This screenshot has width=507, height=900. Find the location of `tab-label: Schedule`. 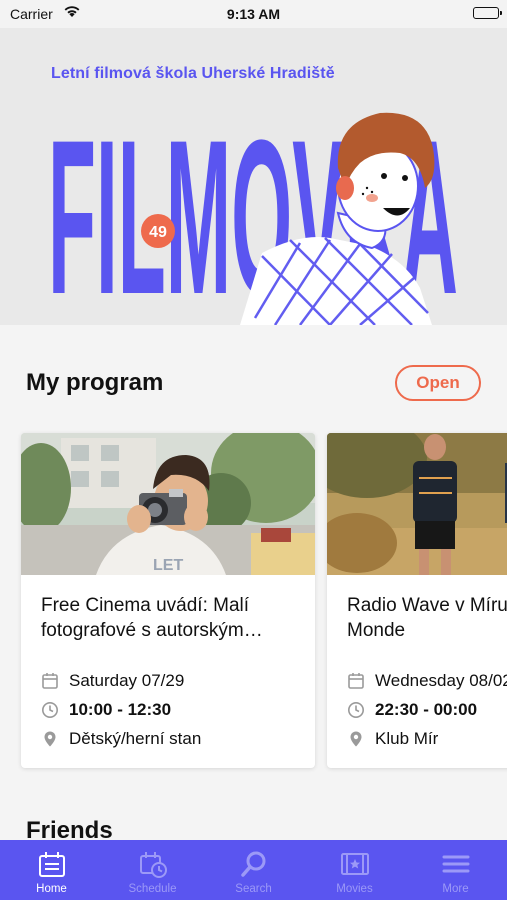

tab-label: Schedule is located at coordinates (152, 889).